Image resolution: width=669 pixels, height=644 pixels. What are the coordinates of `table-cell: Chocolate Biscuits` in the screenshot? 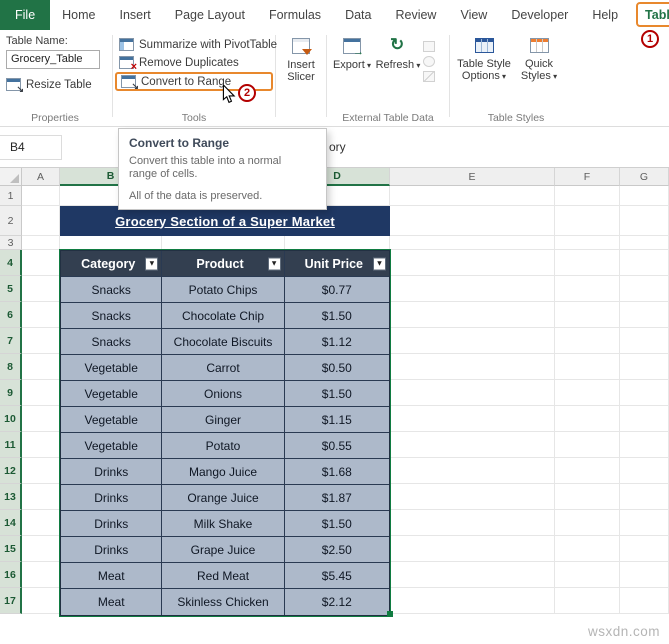 It's located at (223, 342).